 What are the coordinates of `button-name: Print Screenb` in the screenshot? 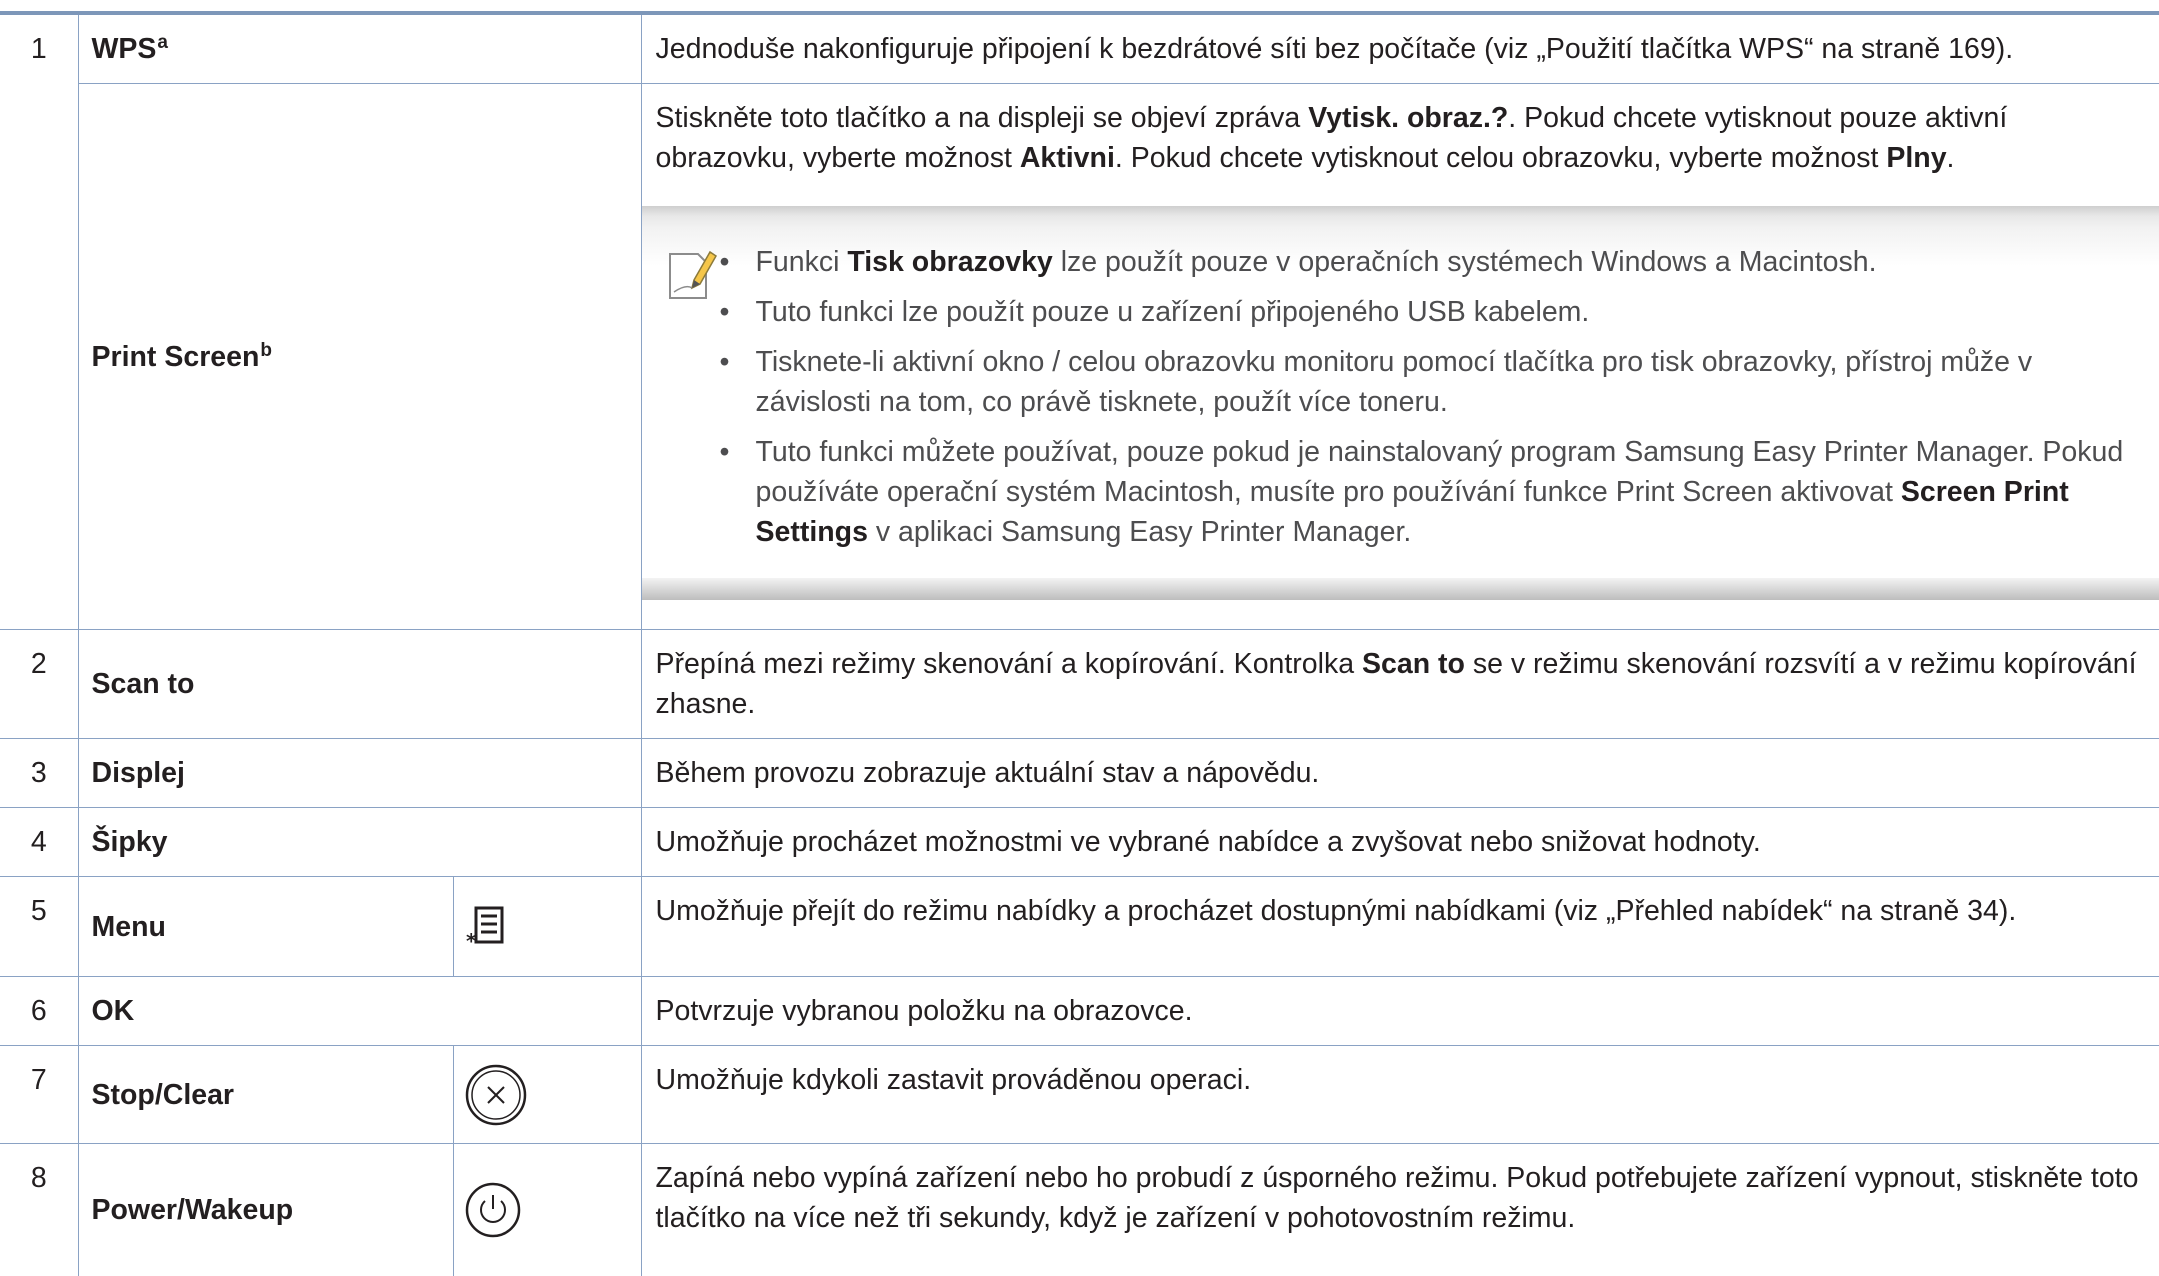 It's located at (359, 357).